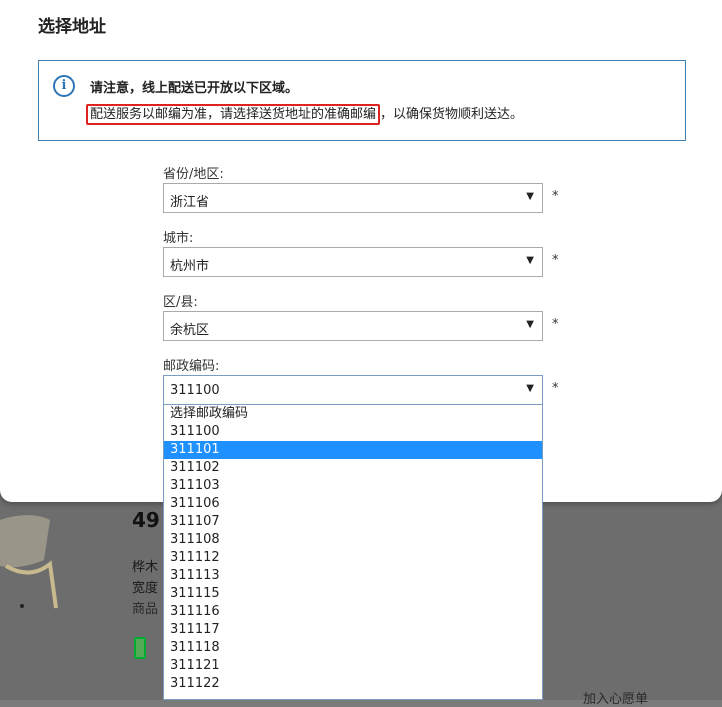 The image size is (722, 707). Describe the element at coordinates (194, 88) in the screenshot. I see `notice-title: 请注意，线上配送已开放以下区域。` at that location.